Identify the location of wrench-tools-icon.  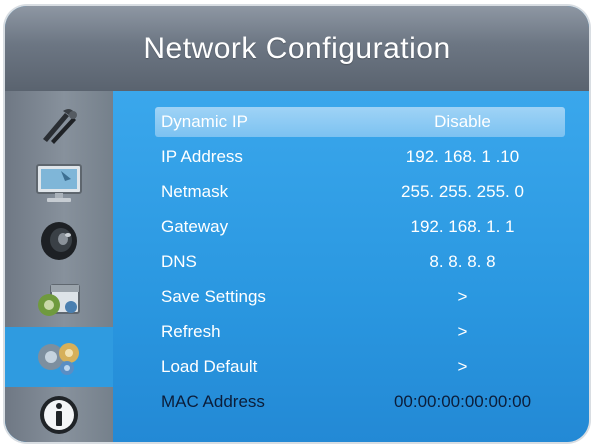
(59, 125).